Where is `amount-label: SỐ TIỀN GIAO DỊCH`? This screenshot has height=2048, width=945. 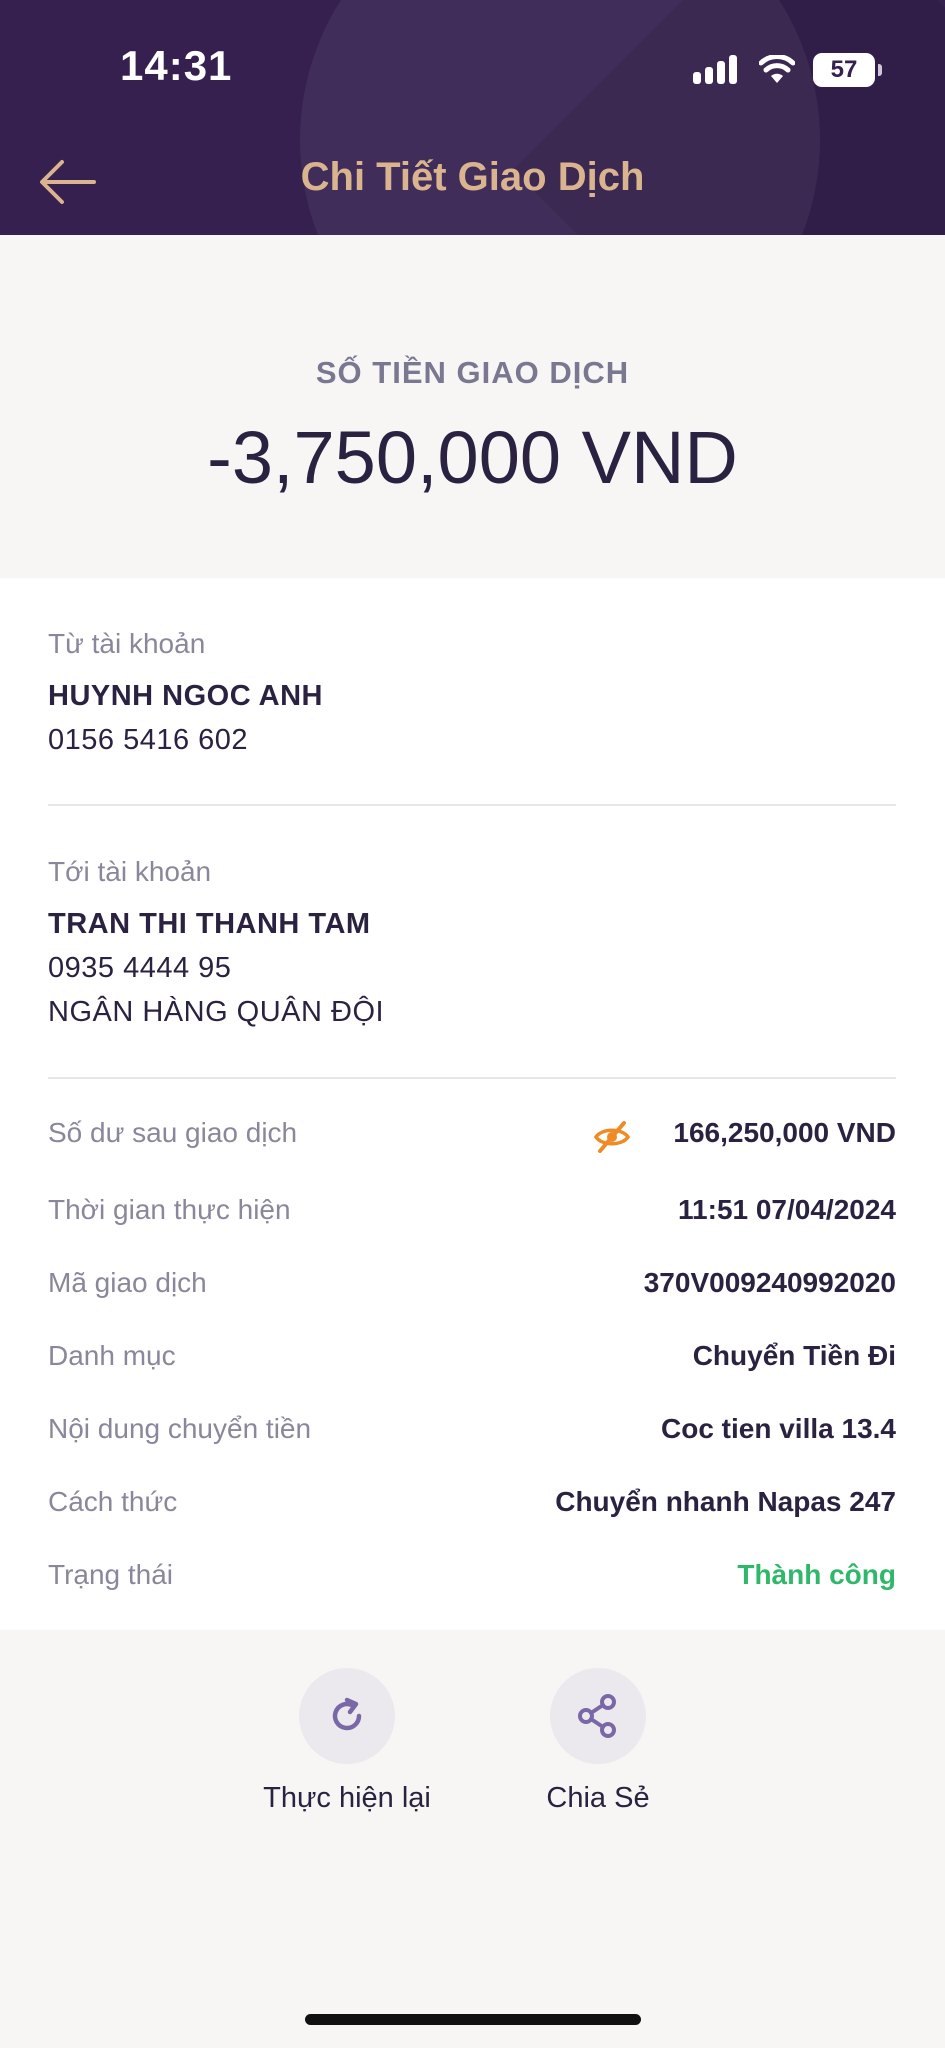 amount-label: SỐ TIỀN GIAO DỊCH is located at coordinates (472, 372).